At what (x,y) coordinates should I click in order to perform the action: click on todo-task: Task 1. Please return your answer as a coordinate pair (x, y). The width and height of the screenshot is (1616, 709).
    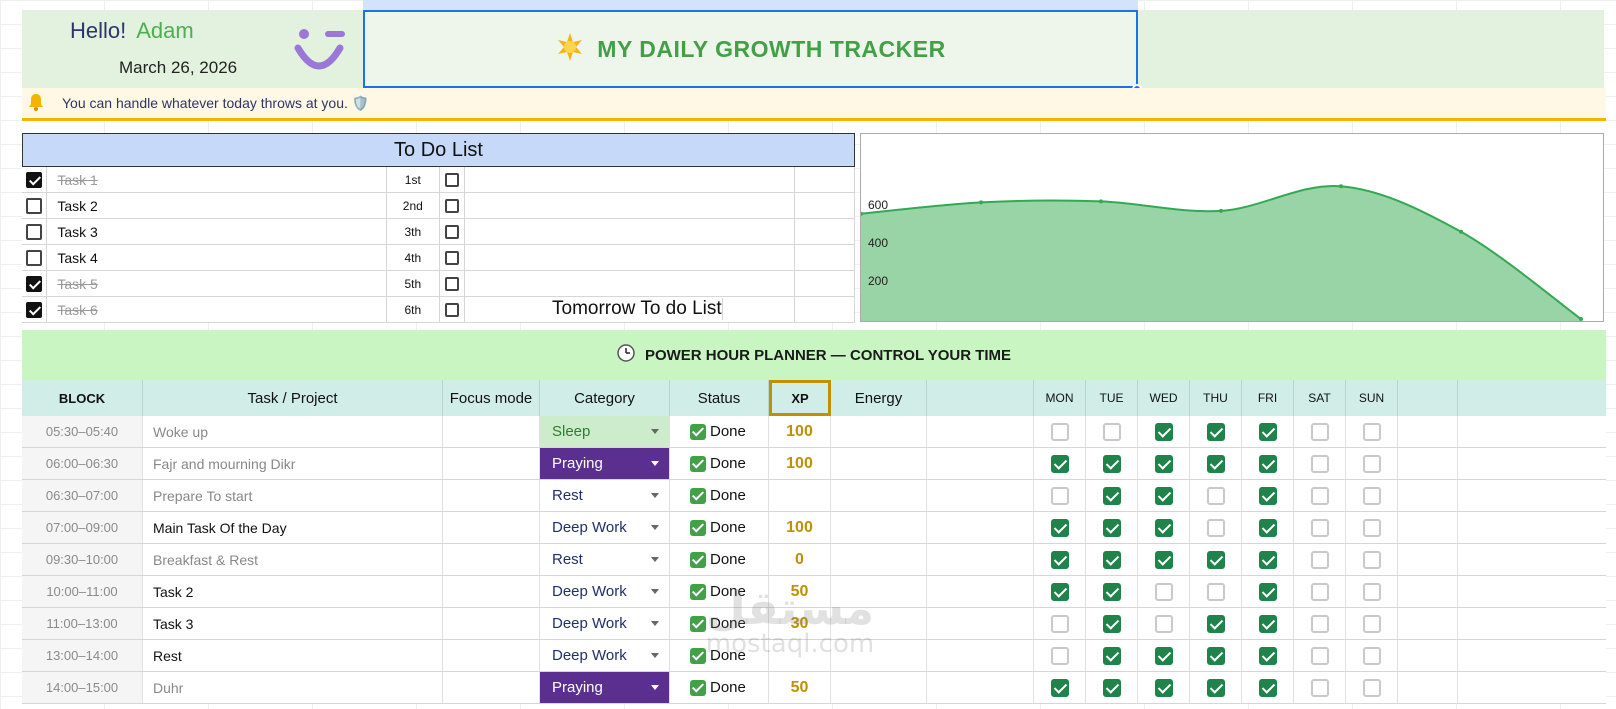
    Looking at the image, I should click on (217, 179).